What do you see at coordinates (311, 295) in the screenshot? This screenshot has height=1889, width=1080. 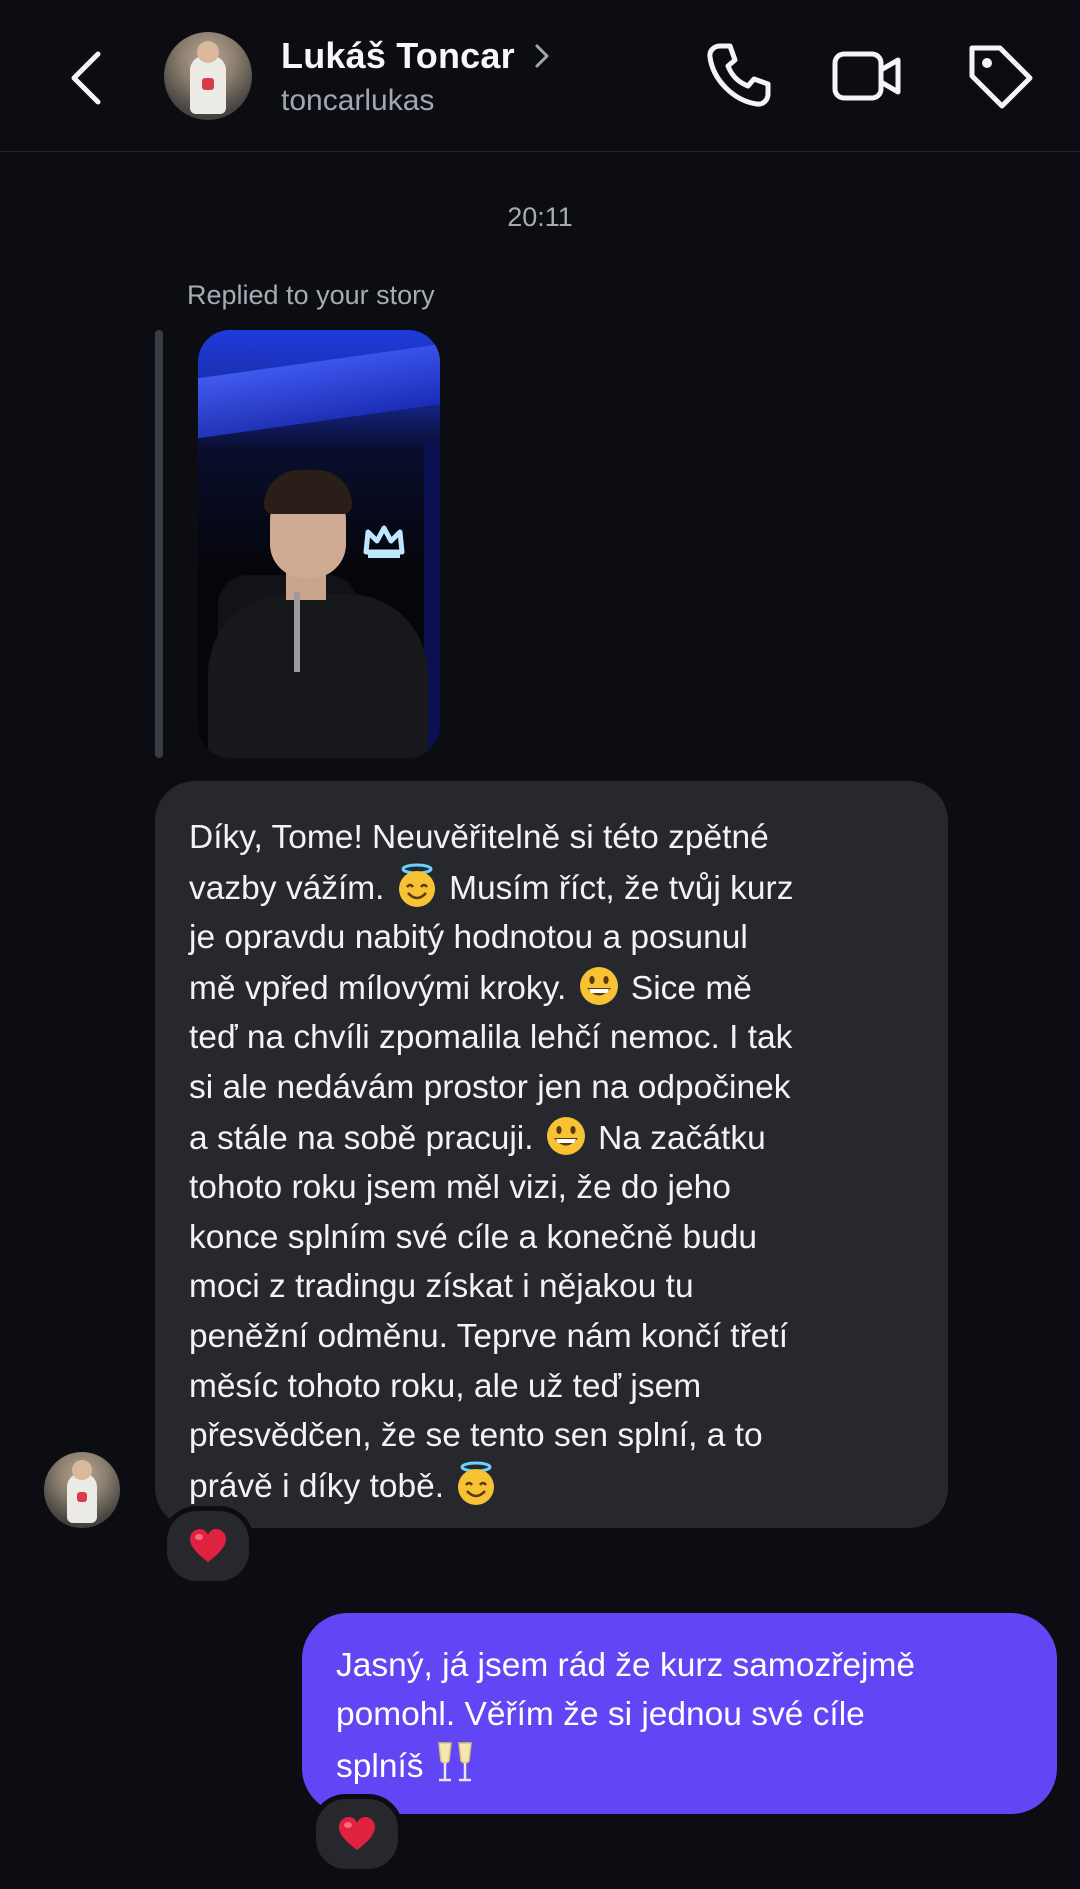 I see `story-reply-label: Replied to your story` at bounding box center [311, 295].